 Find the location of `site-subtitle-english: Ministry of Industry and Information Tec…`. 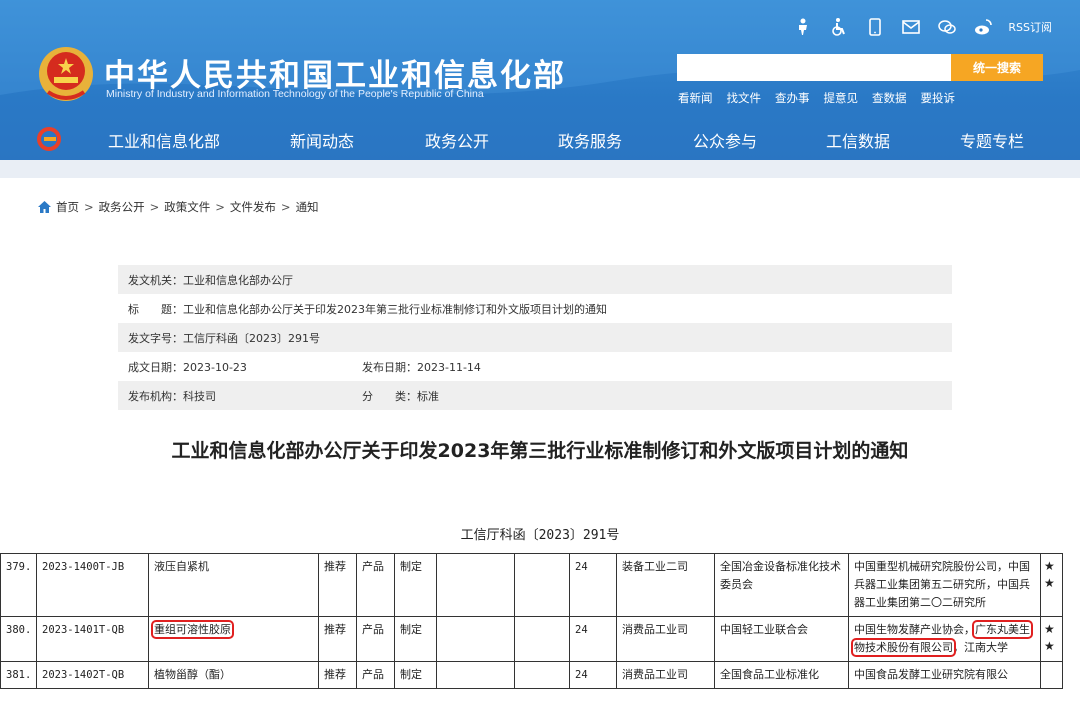

site-subtitle-english: Ministry of Industry and Information Tec… is located at coordinates (295, 94).